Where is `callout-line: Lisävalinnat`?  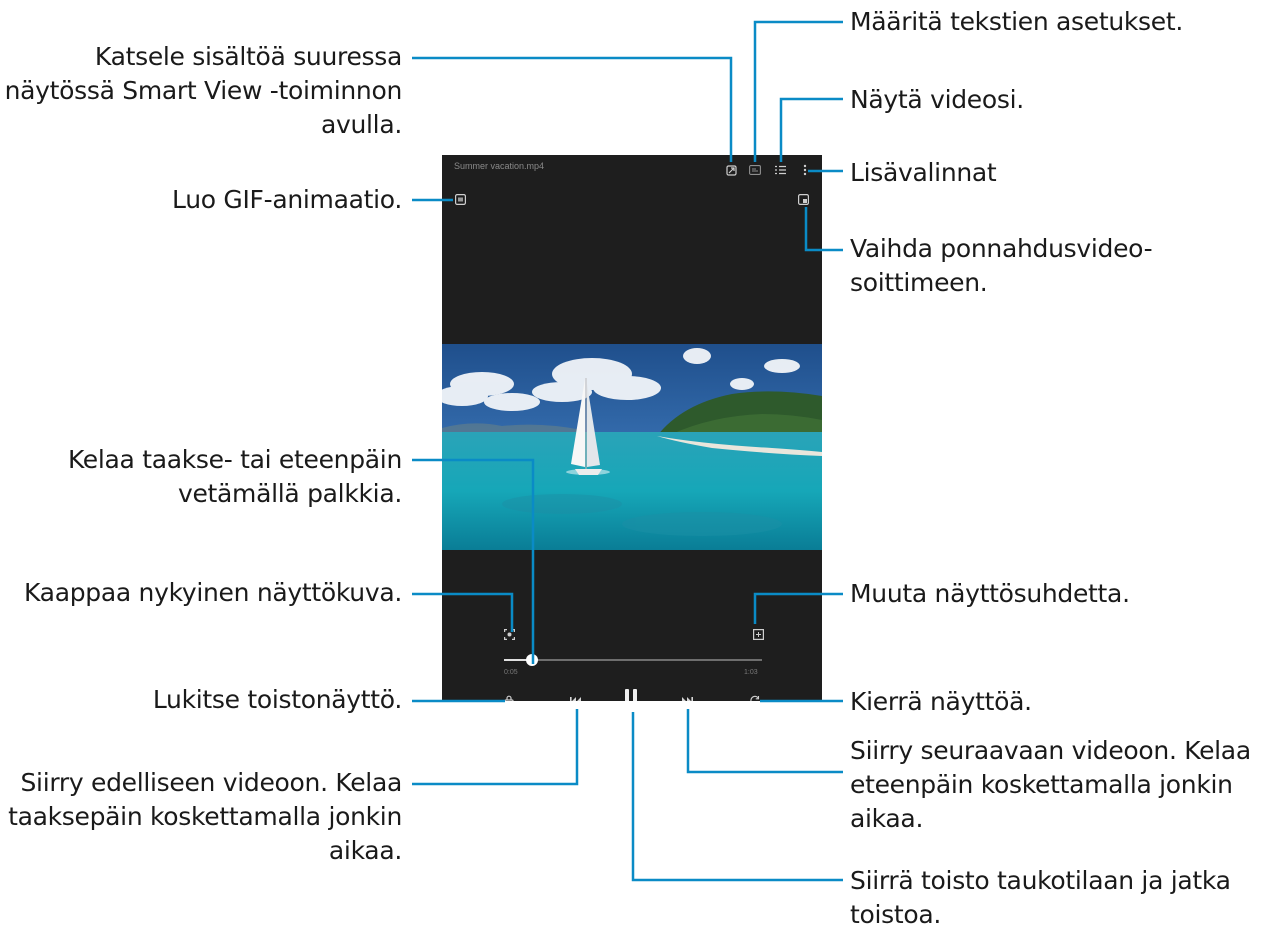
callout-line: Lisävalinnat is located at coordinates (923, 172).